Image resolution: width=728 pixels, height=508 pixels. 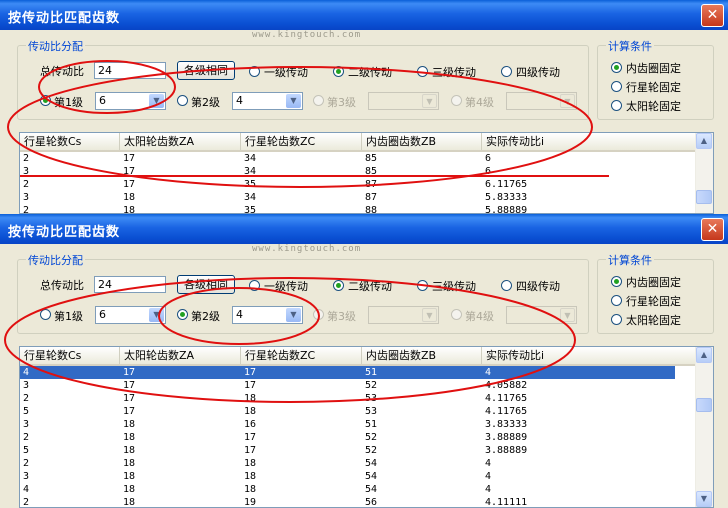 I want to click on table-row: 2 18 19 56 4.11111, so click(x=347, y=502).